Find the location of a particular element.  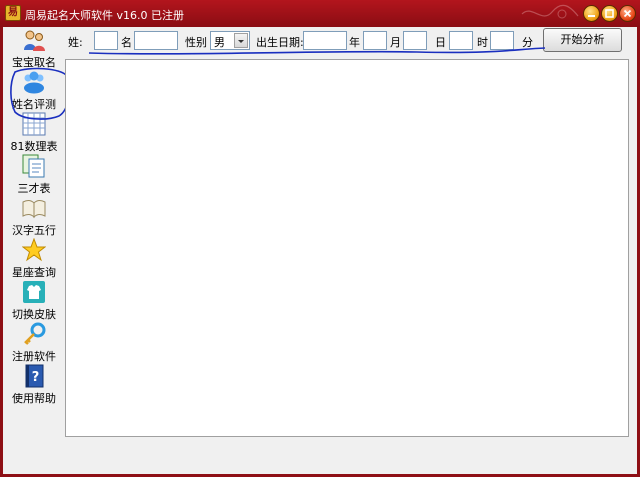

help-book-icon: ? is located at coordinates (34, 376).